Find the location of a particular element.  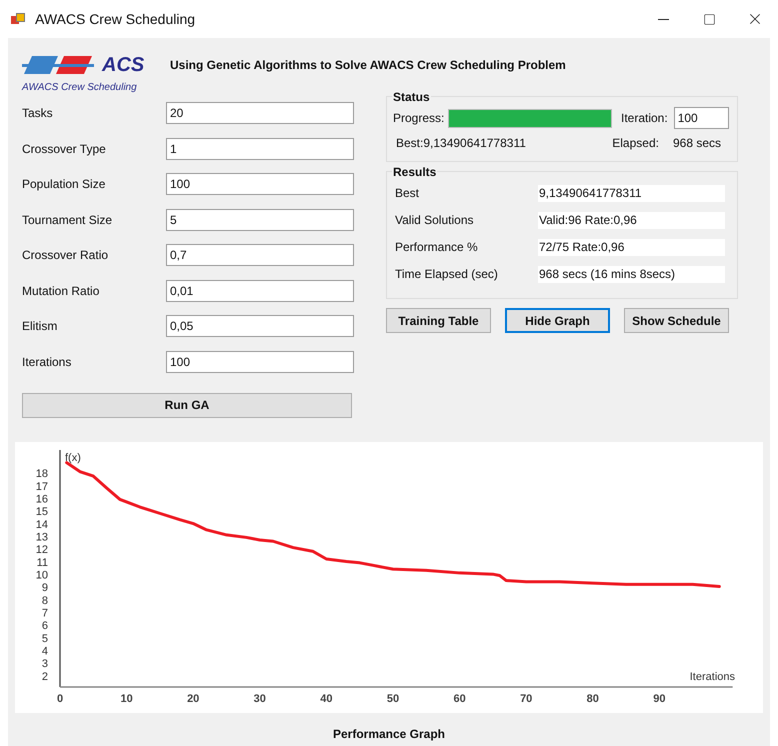

iteration-field: 100 is located at coordinates (701, 118).